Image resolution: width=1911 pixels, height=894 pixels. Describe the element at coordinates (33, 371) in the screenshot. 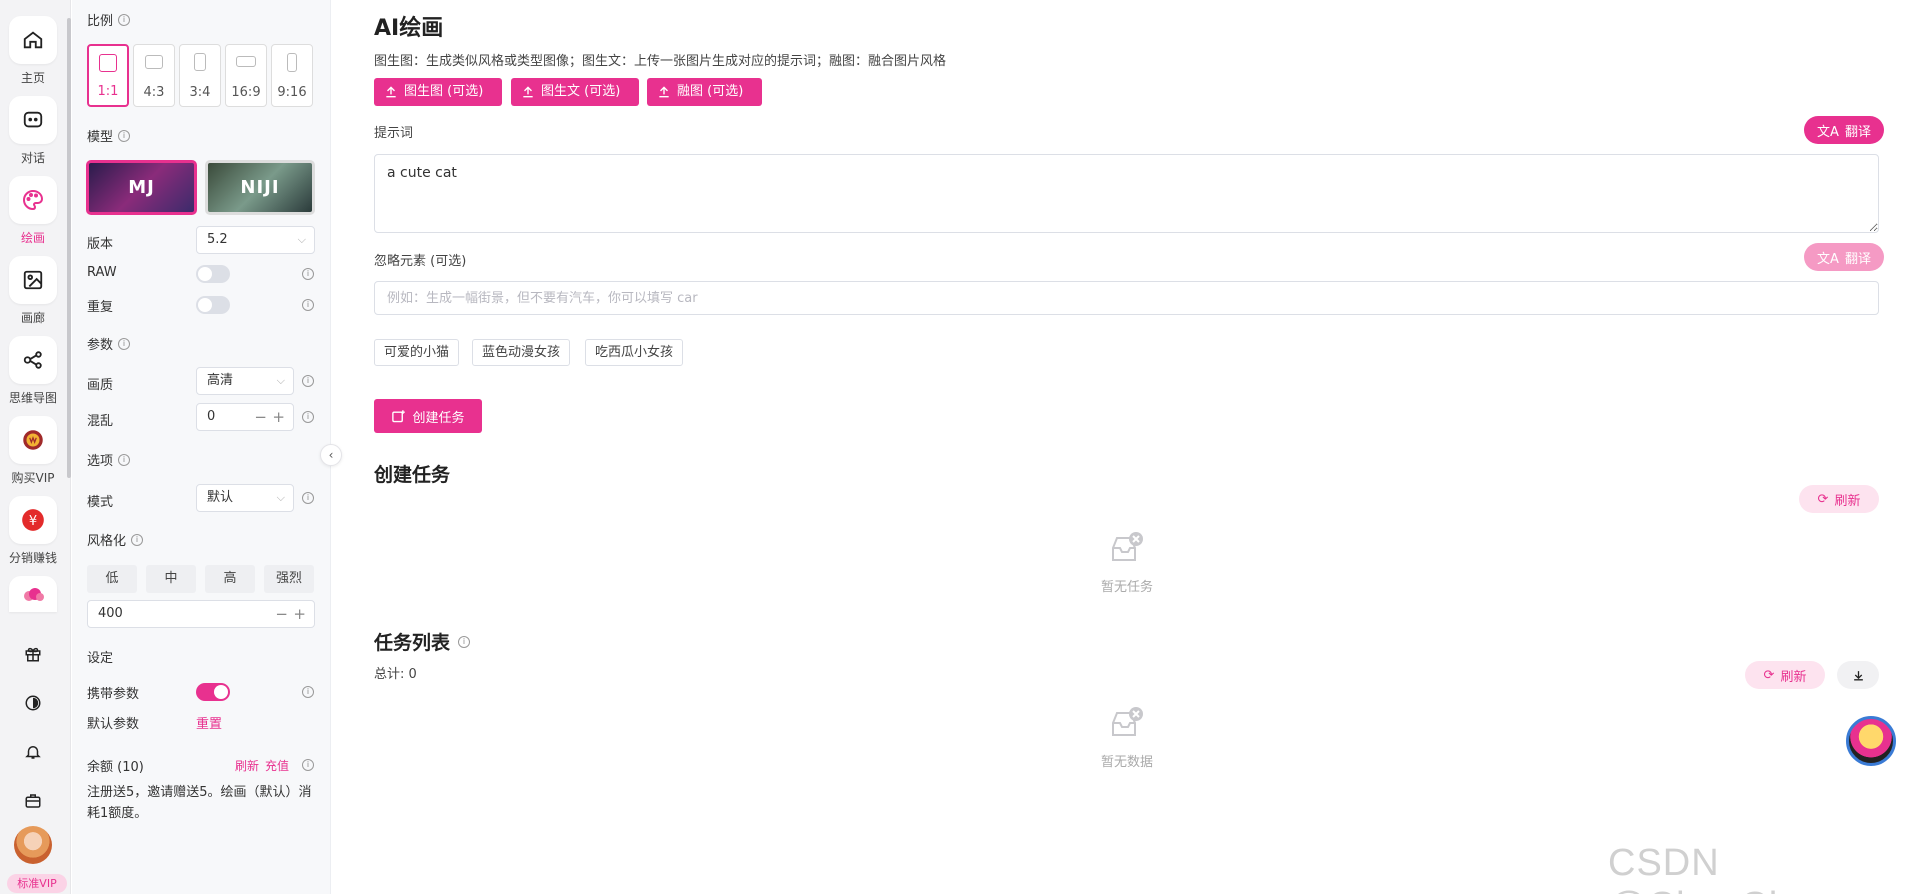

I see `nav-item-mindmap: 思维导图` at that location.